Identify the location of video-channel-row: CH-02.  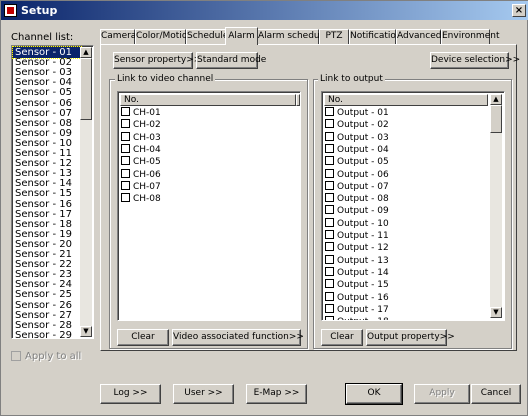
(141, 125).